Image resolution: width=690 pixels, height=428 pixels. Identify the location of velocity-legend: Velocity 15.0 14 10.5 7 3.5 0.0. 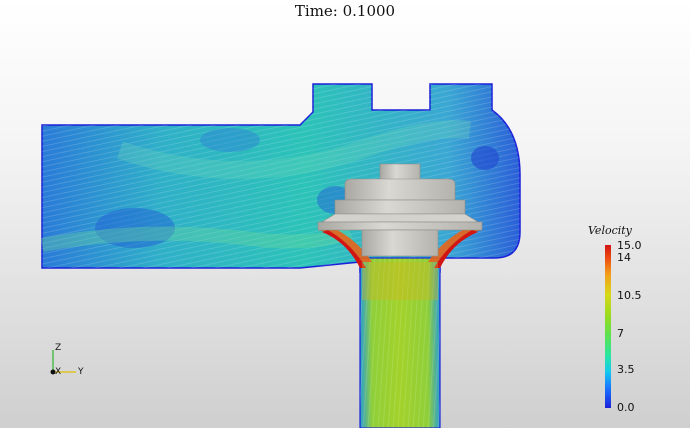
(615, 319).